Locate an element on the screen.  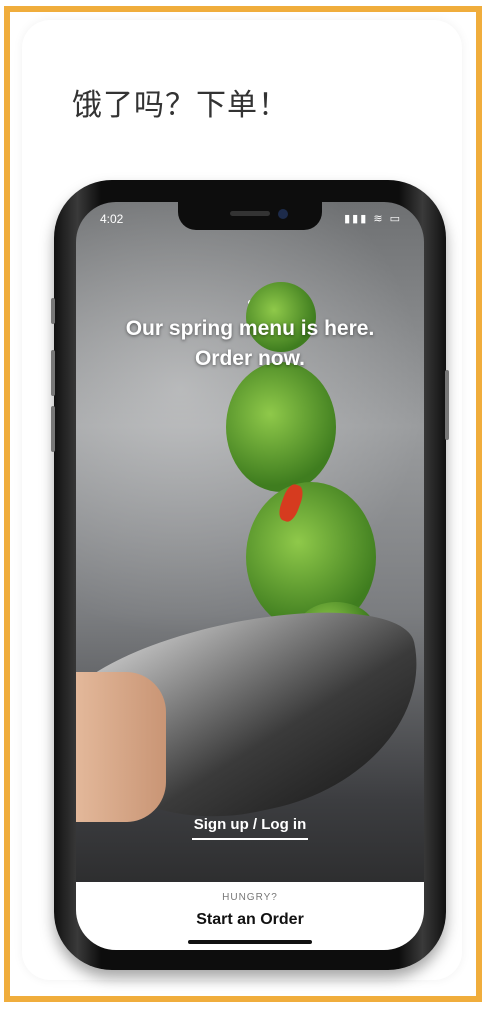
status-icons: ▮▮▮ ≋ ▭ is located at coordinates (373, 219).